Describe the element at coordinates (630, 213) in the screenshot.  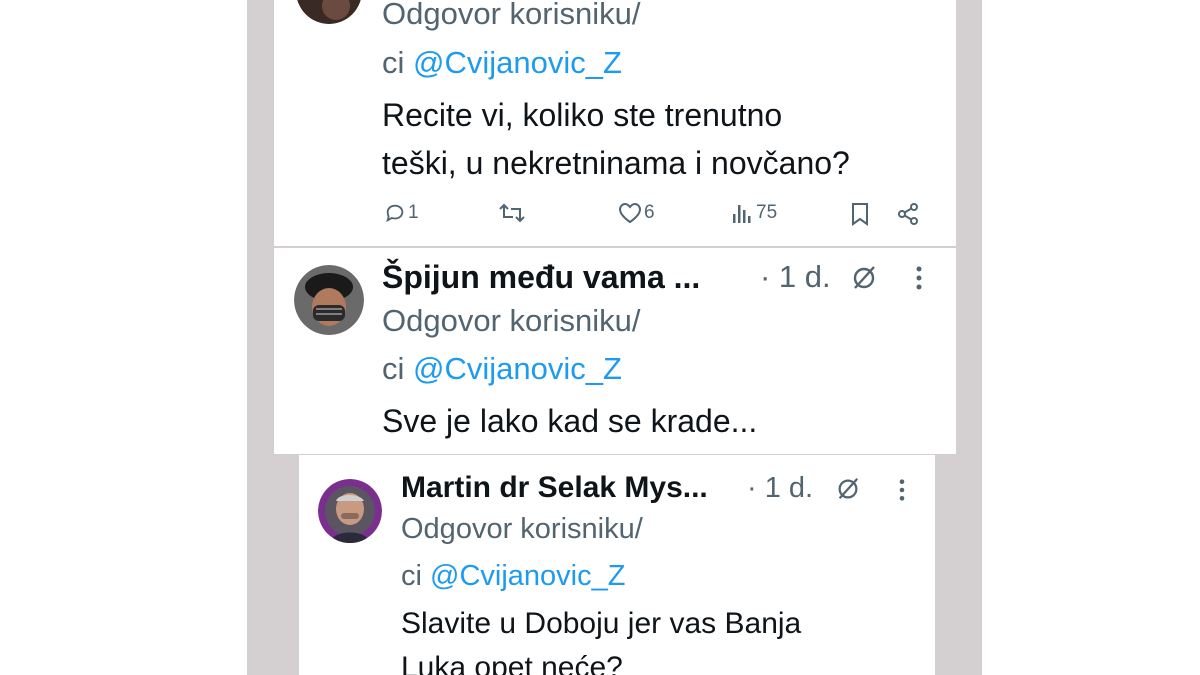
I see `heart-icon` at that location.